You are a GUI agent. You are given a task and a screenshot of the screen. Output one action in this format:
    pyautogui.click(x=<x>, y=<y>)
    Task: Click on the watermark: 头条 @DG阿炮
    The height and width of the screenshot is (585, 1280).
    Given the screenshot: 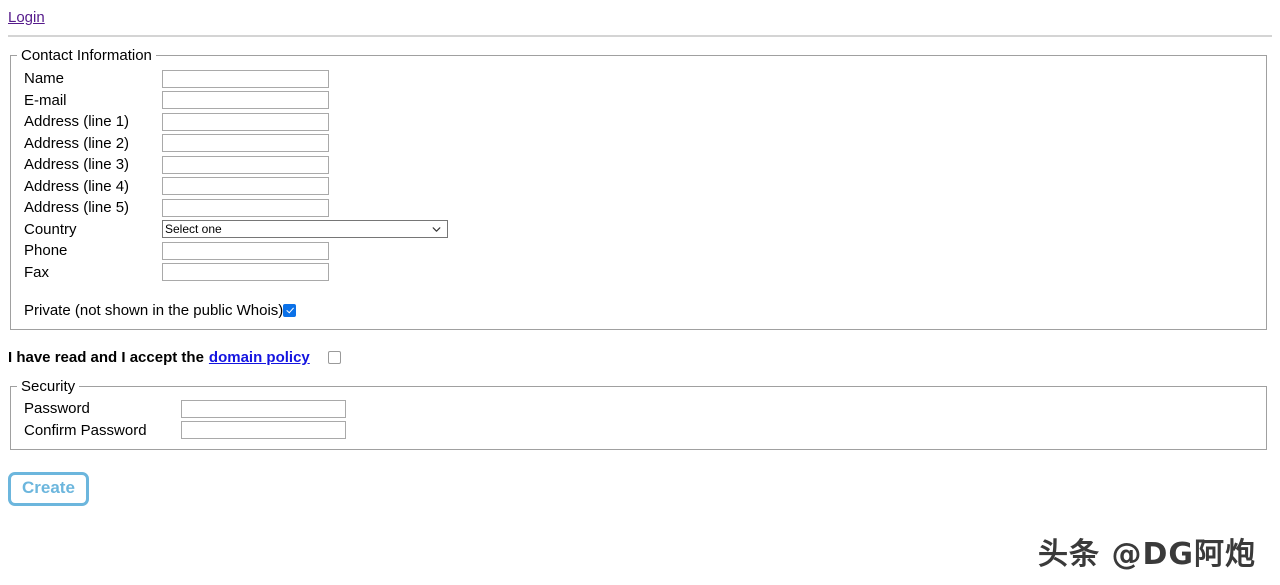 What is the action you would take?
    pyautogui.click(x=1147, y=554)
    